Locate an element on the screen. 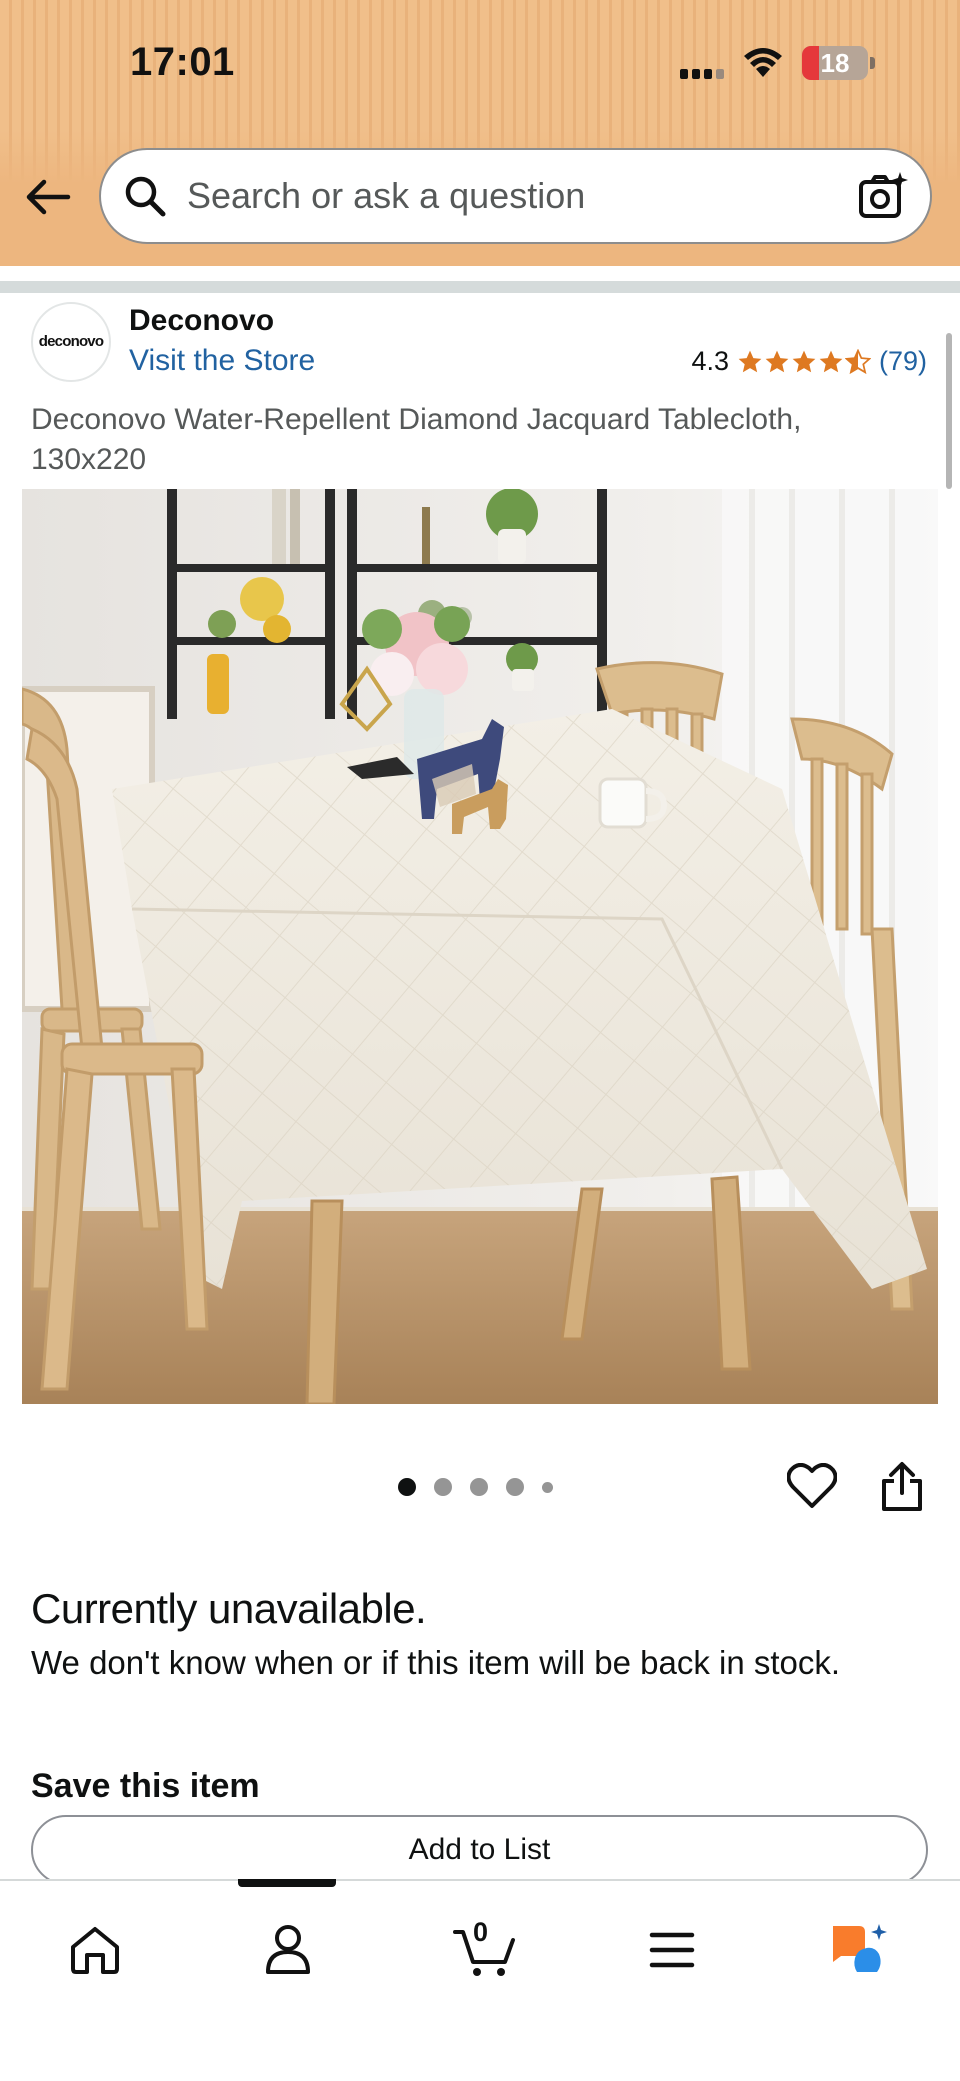 The height and width of the screenshot is (2081, 960). scrollbar is located at coordinates (949, 411).